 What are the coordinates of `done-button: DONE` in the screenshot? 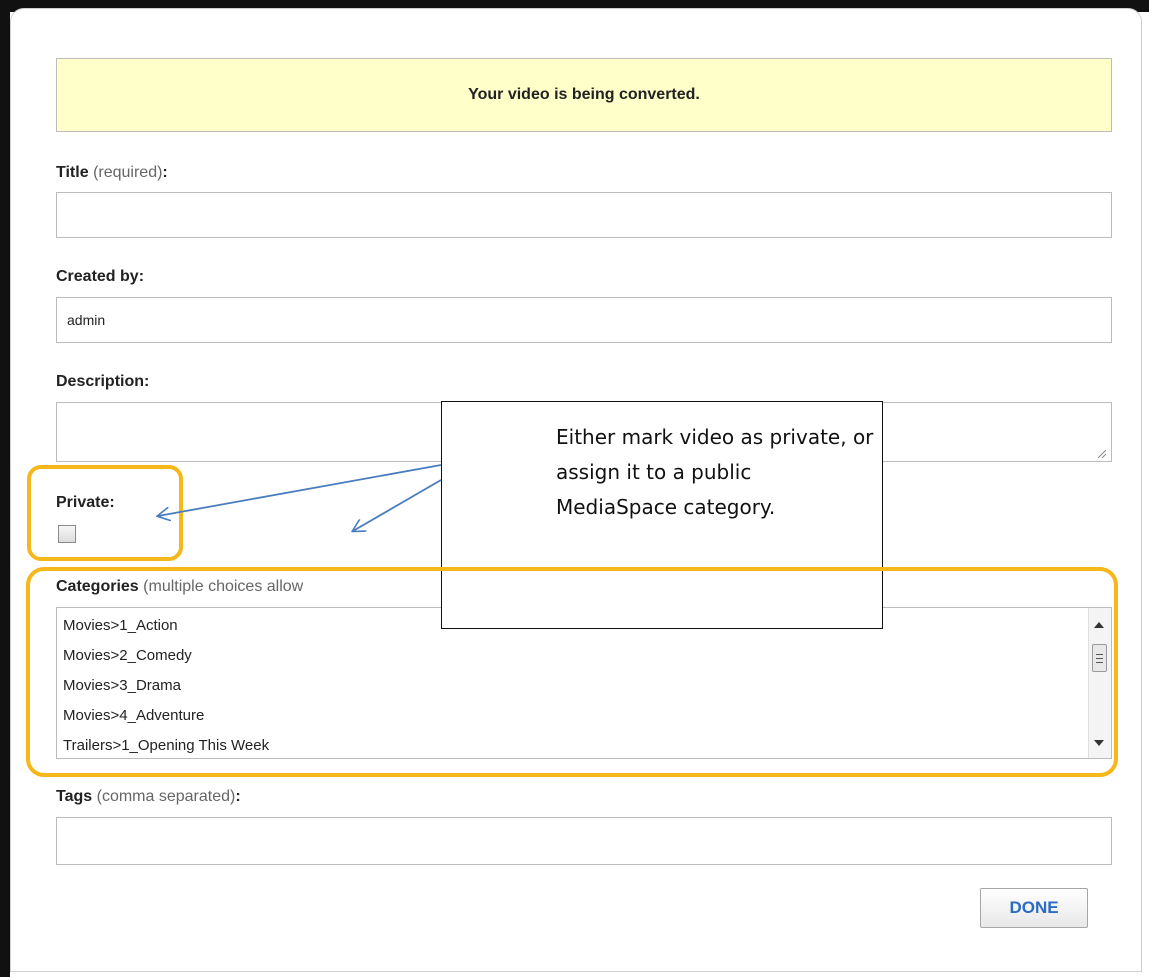 It's located at (1034, 908).